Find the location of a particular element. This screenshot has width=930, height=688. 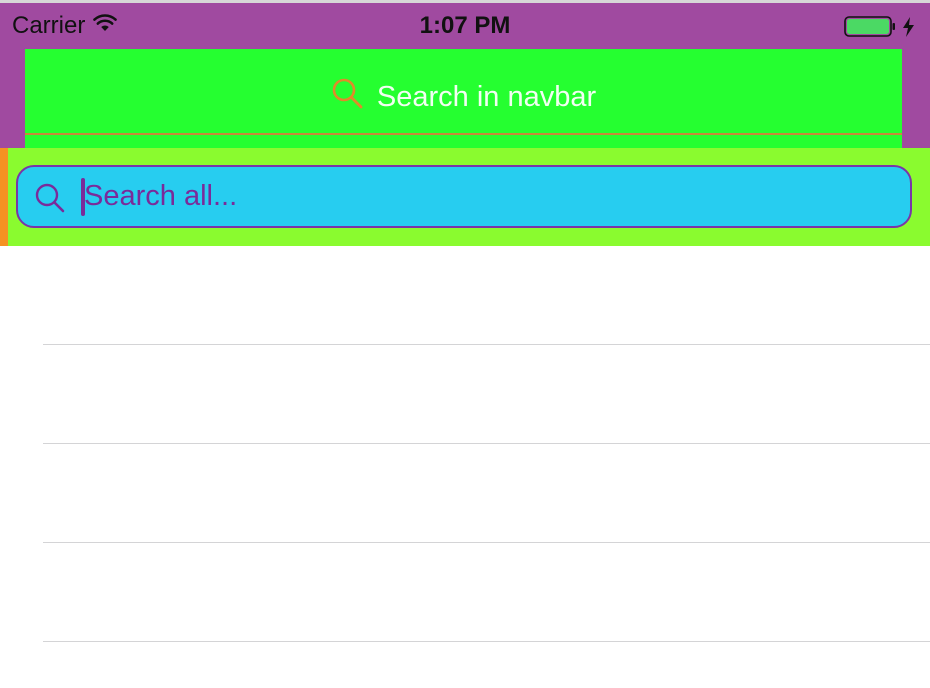

battery-icon is located at coordinates (879, 26).